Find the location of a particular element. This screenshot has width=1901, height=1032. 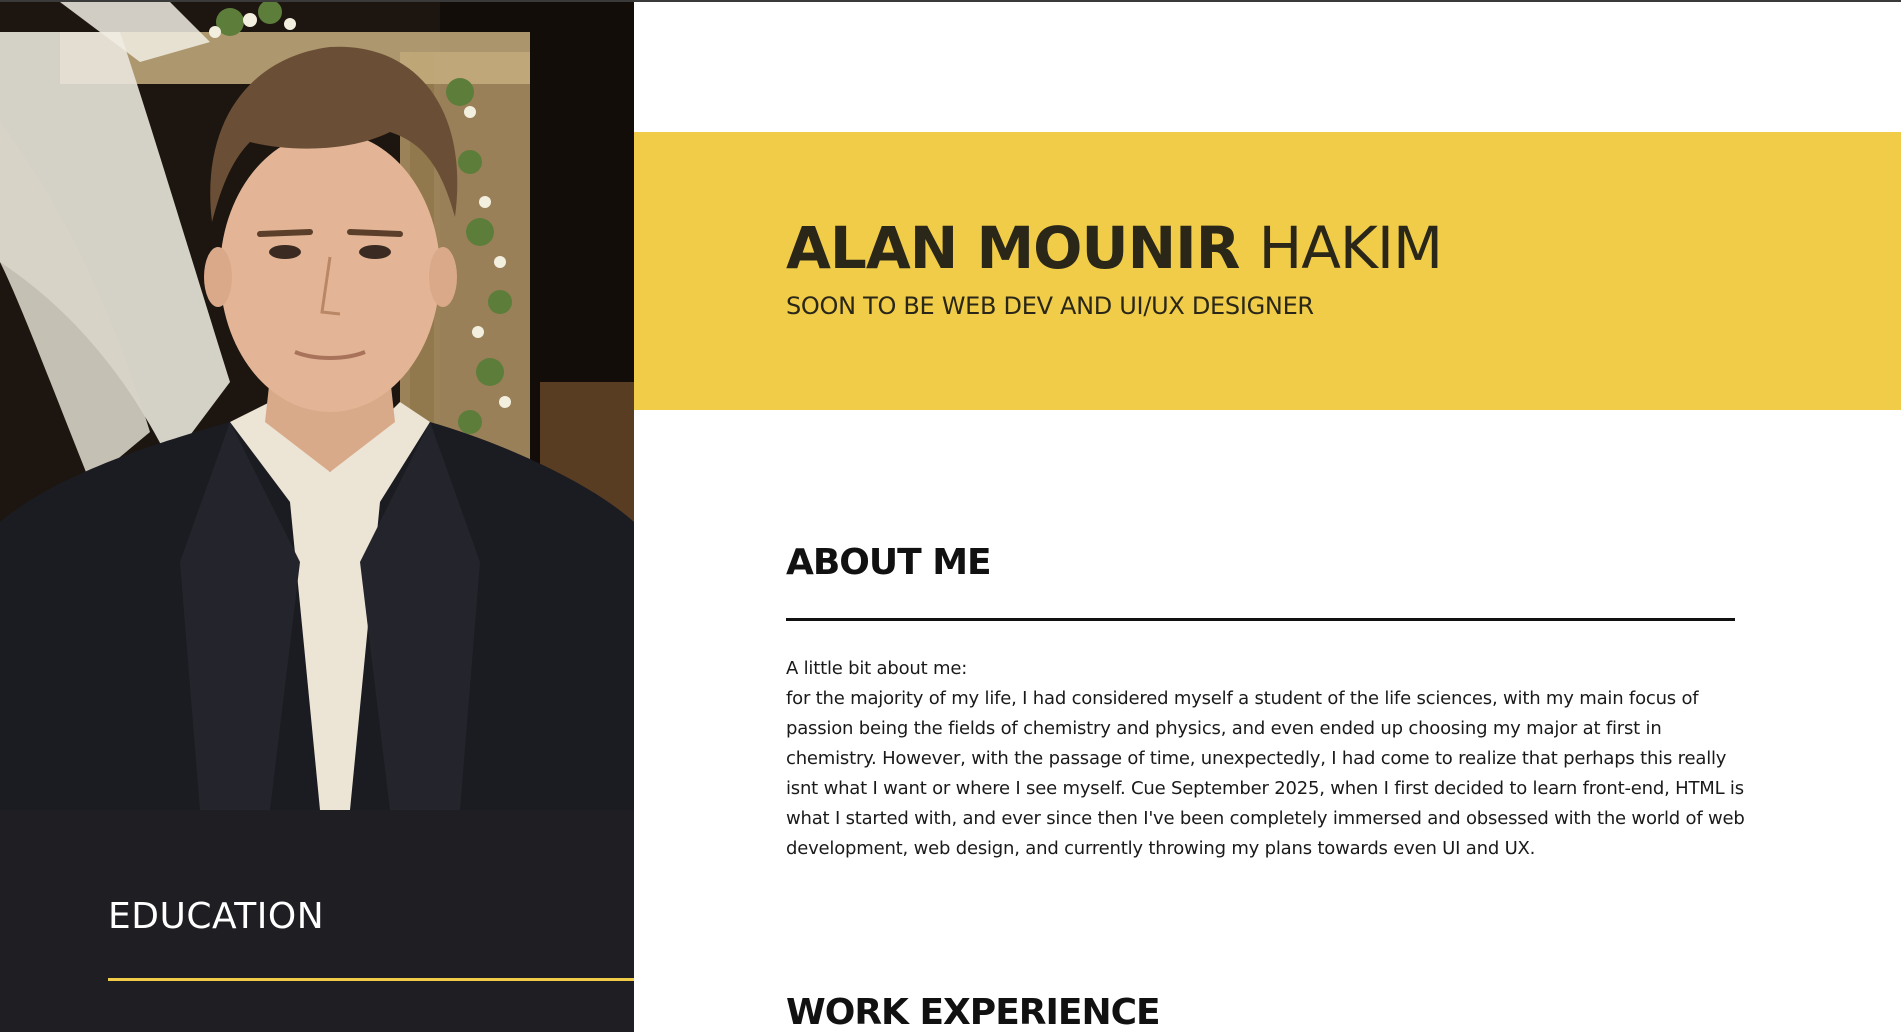

about-divider is located at coordinates (1260, 619).